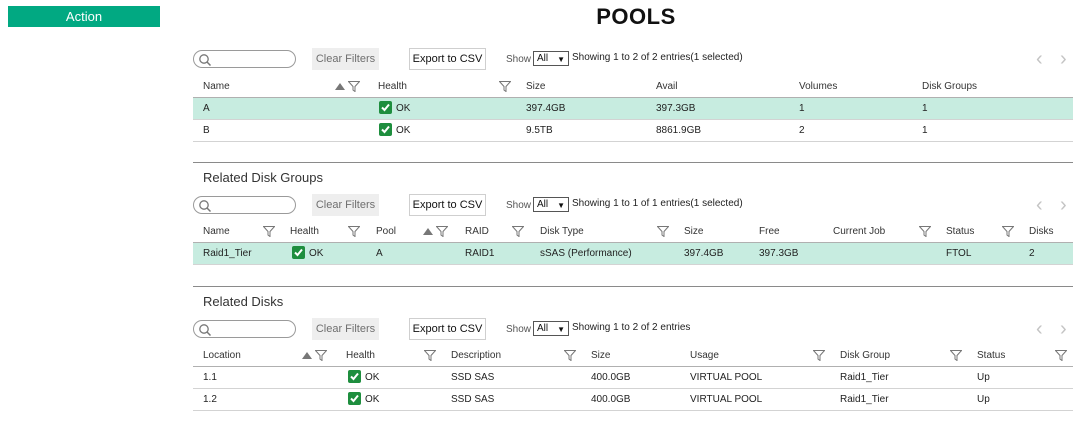  What do you see at coordinates (244, 59) in the screenshot?
I see `pools-search-input` at bounding box center [244, 59].